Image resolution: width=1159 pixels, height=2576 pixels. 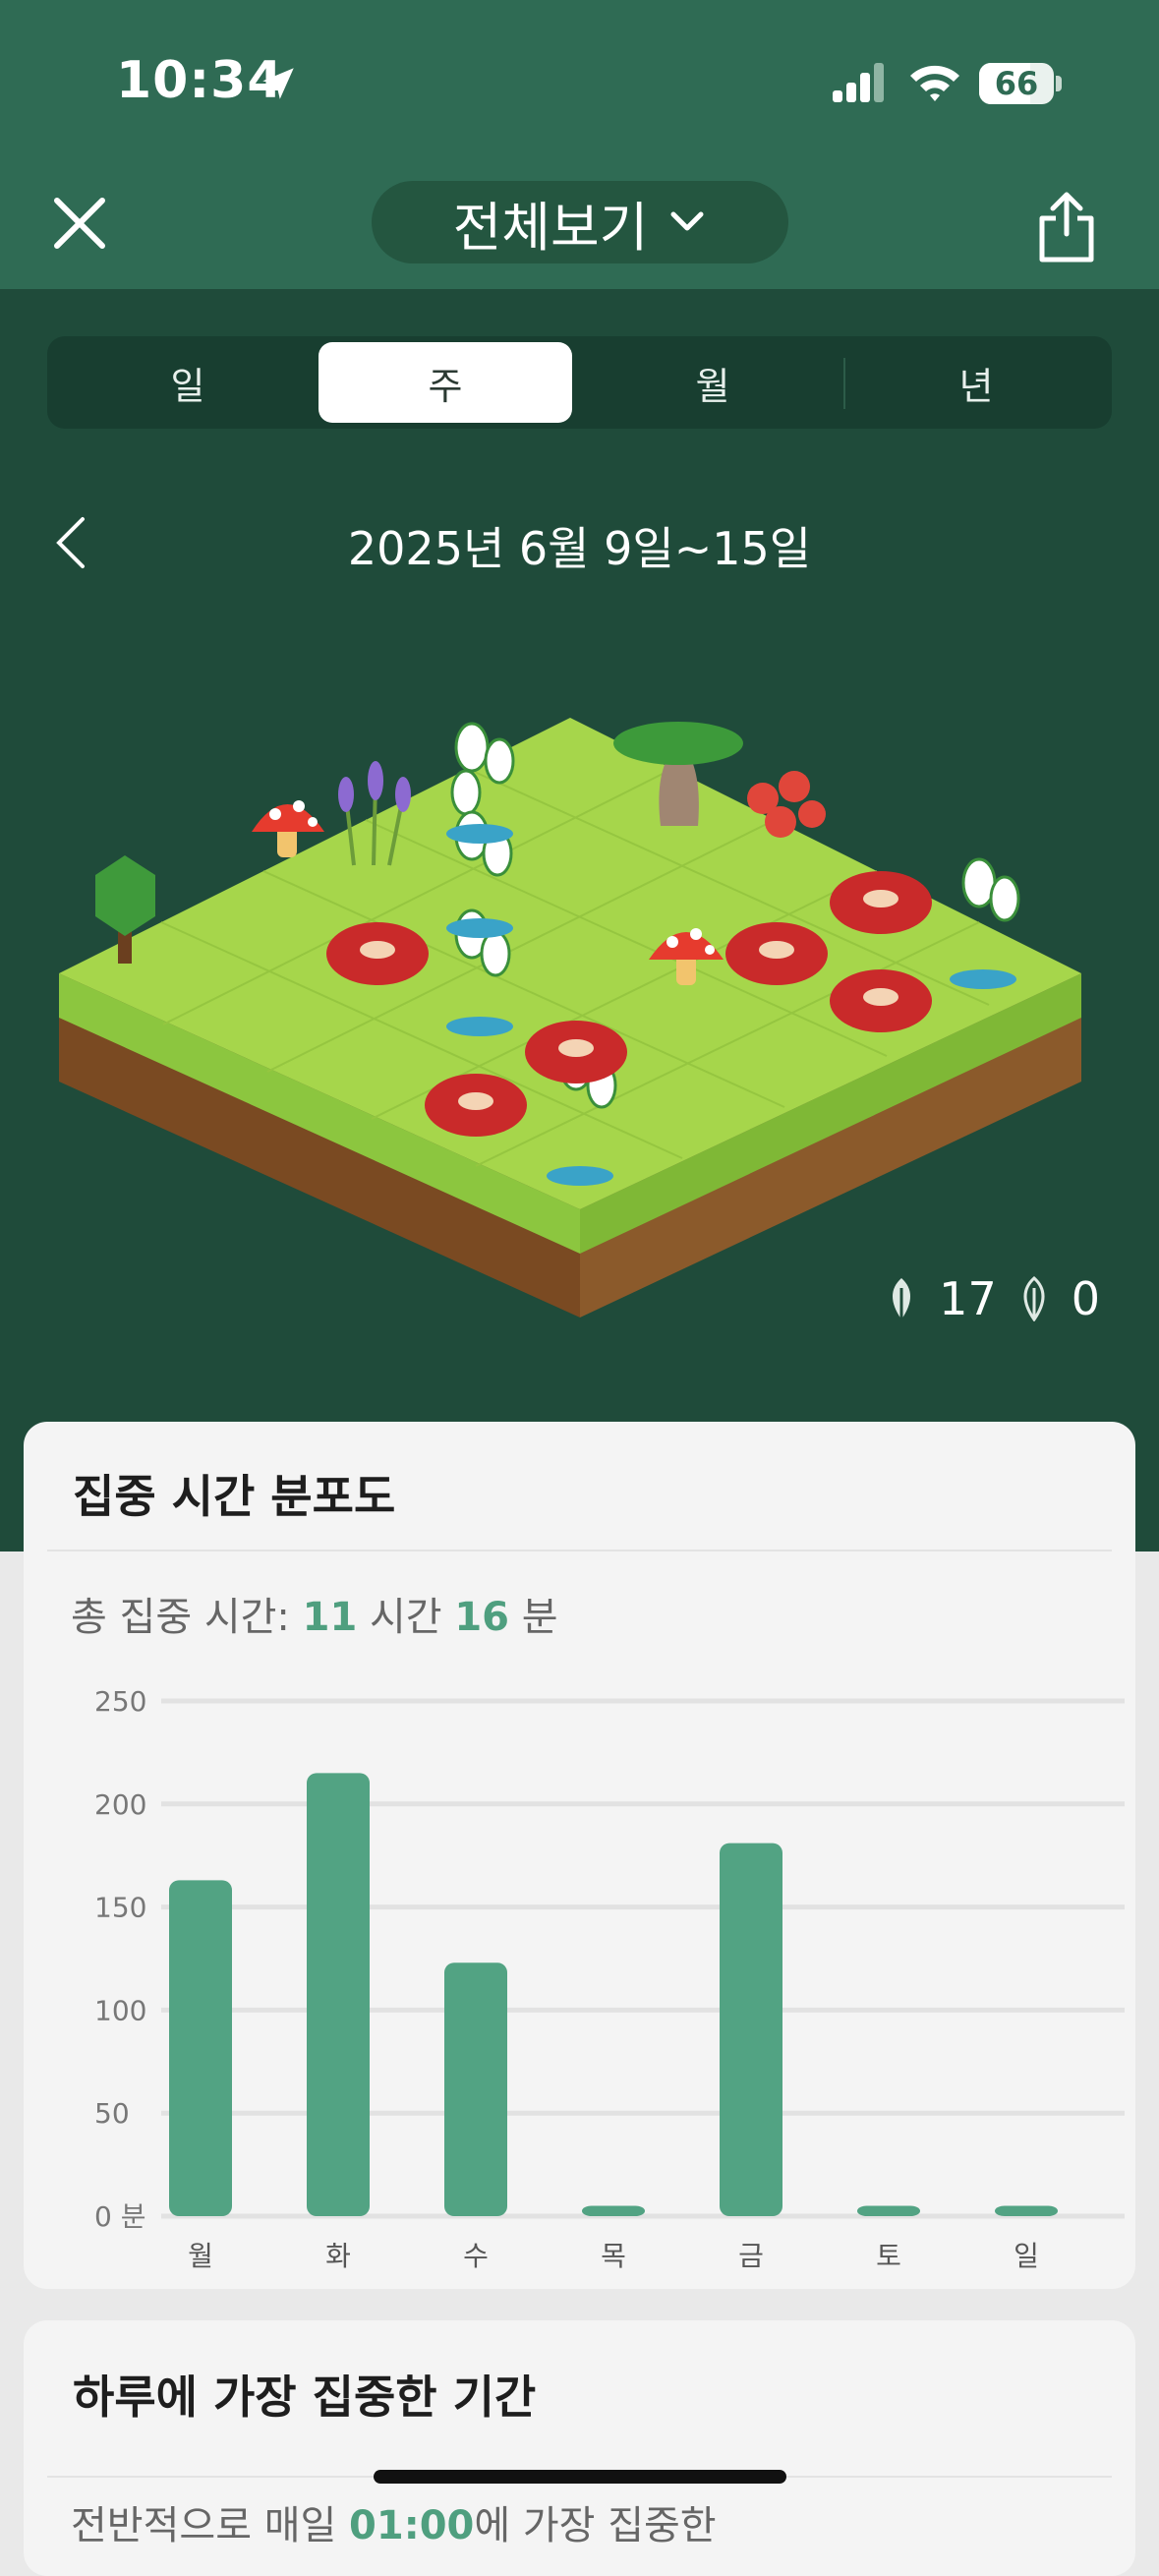 What do you see at coordinates (200, 2256) in the screenshot?
I see `x-tick-label: 월` at bounding box center [200, 2256].